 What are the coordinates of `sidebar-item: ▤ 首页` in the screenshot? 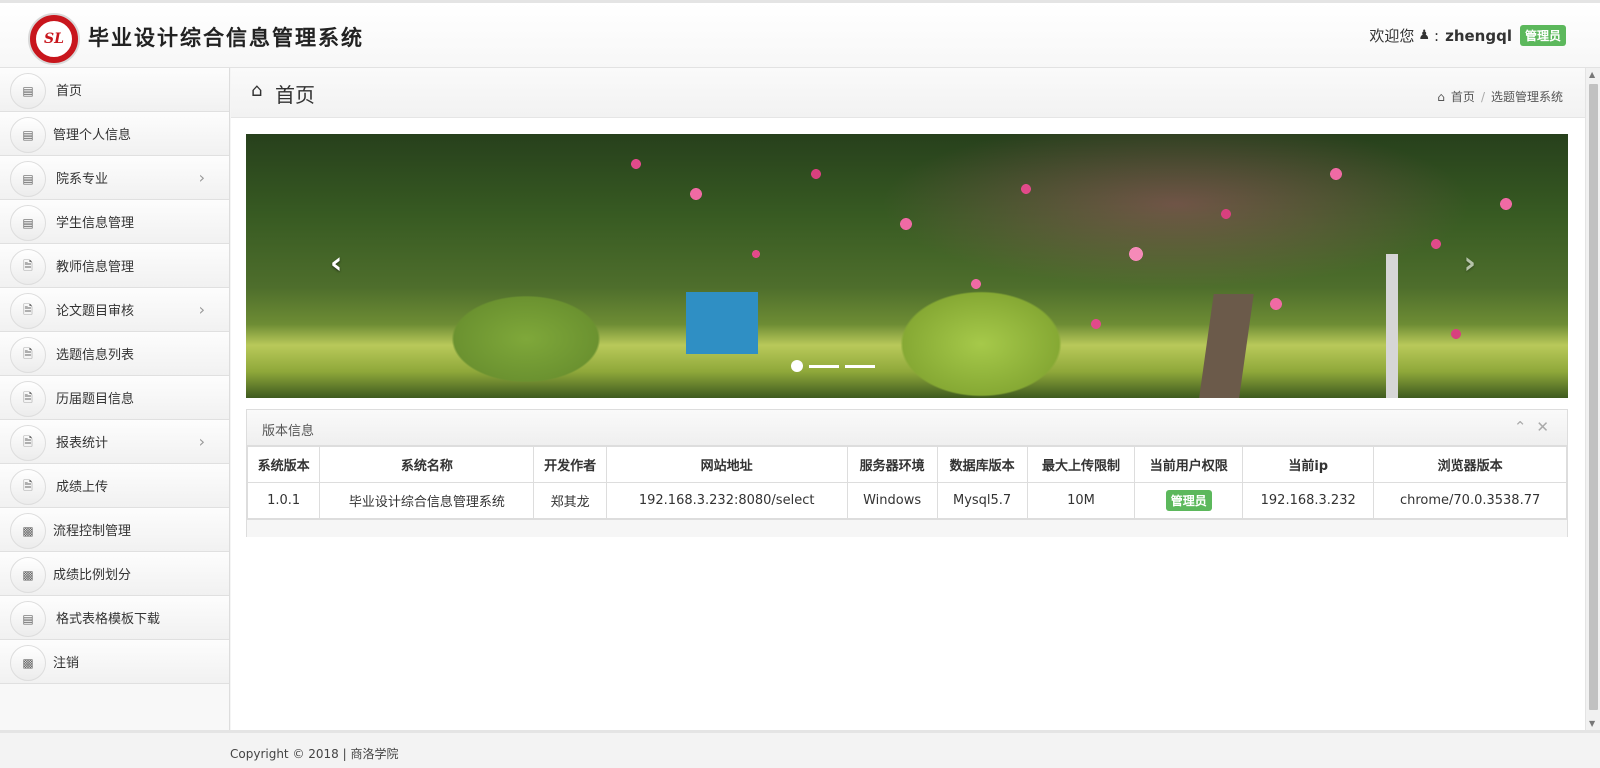 It's located at (114, 90).